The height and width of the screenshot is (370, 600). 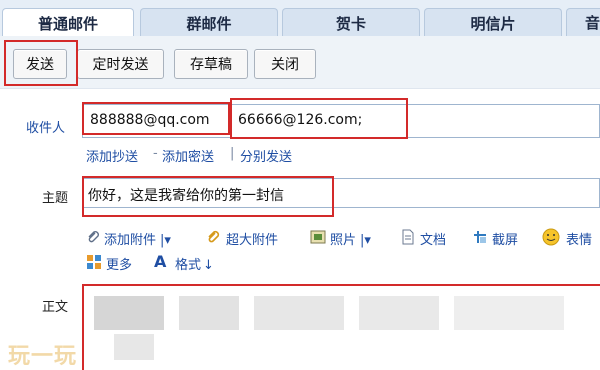 I want to click on tab-normal-mail: 普通邮件, so click(x=68, y=22).